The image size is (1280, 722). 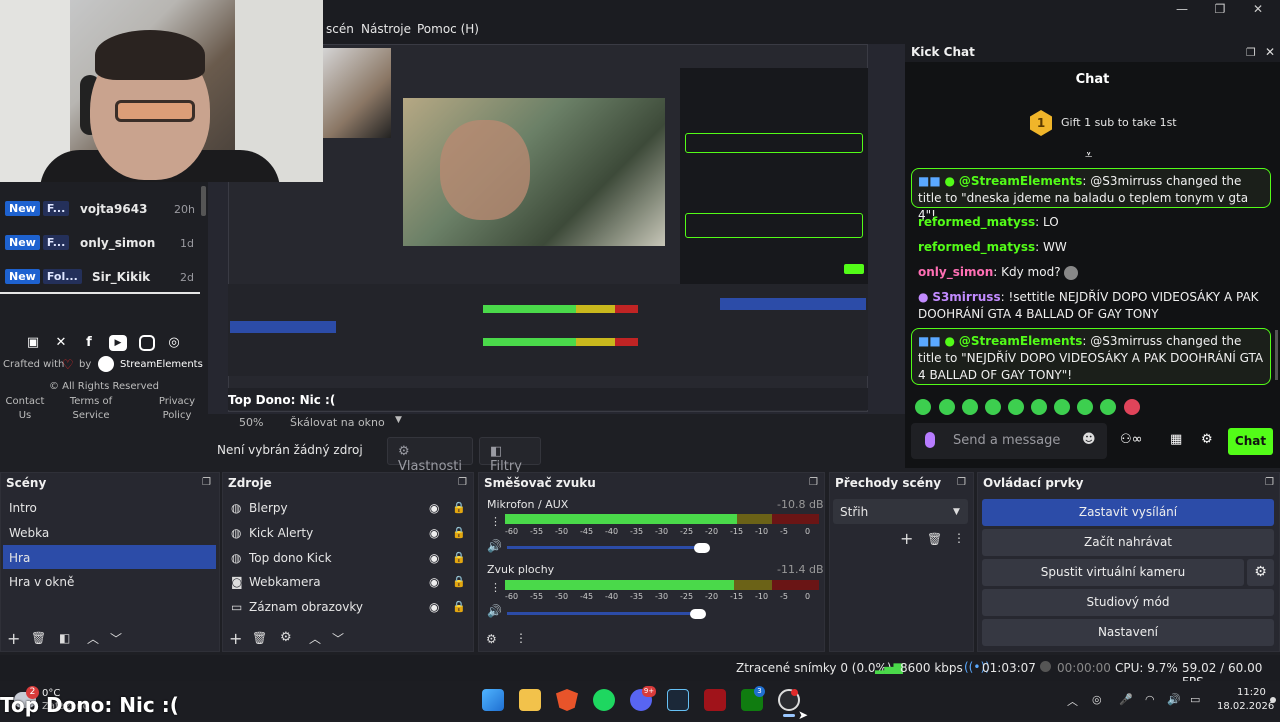 I want to click on contact-link: Contact Us, so click(x=25, y=409).